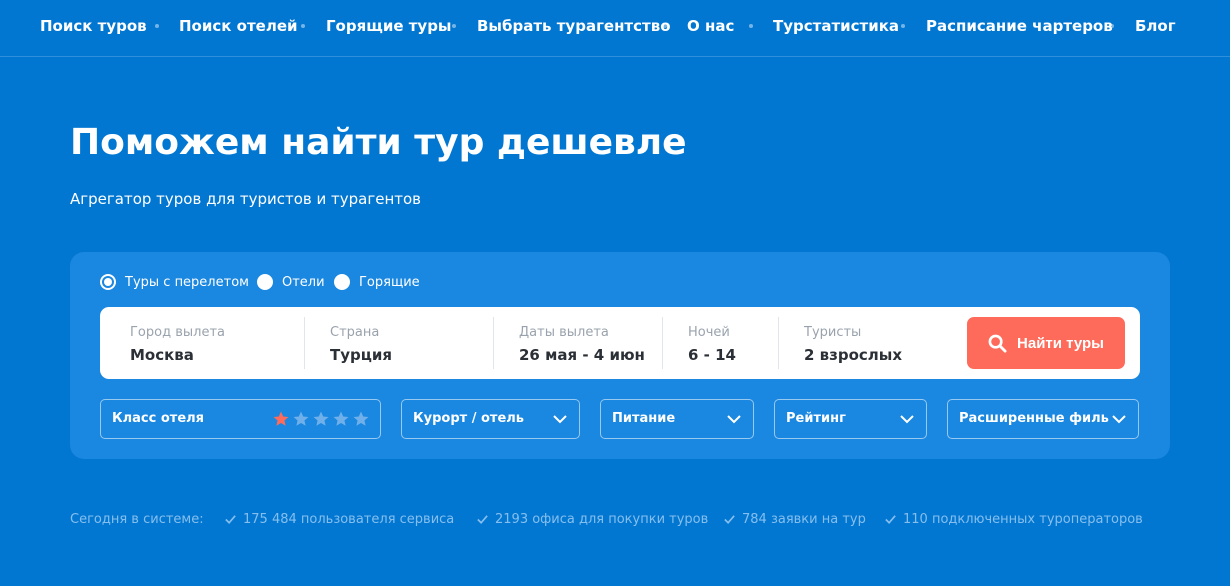 The image size is (1230, 586). I want to click on mode-label: Отели, so click(303, 282).